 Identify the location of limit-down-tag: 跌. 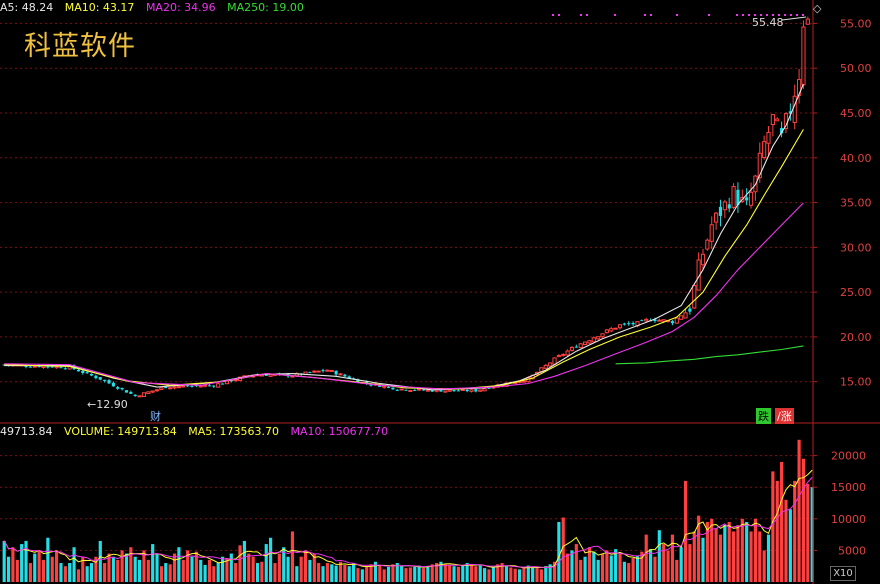
(763, 416).